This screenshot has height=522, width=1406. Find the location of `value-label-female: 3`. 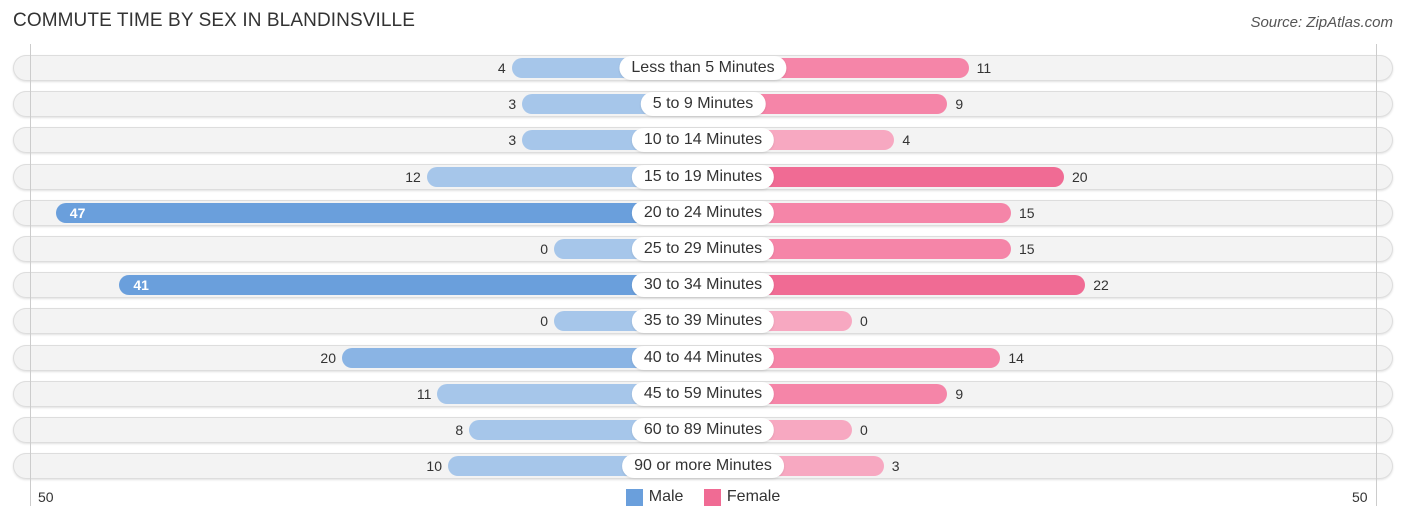

value-label-female: 3 is located at coordinates (895, 466).